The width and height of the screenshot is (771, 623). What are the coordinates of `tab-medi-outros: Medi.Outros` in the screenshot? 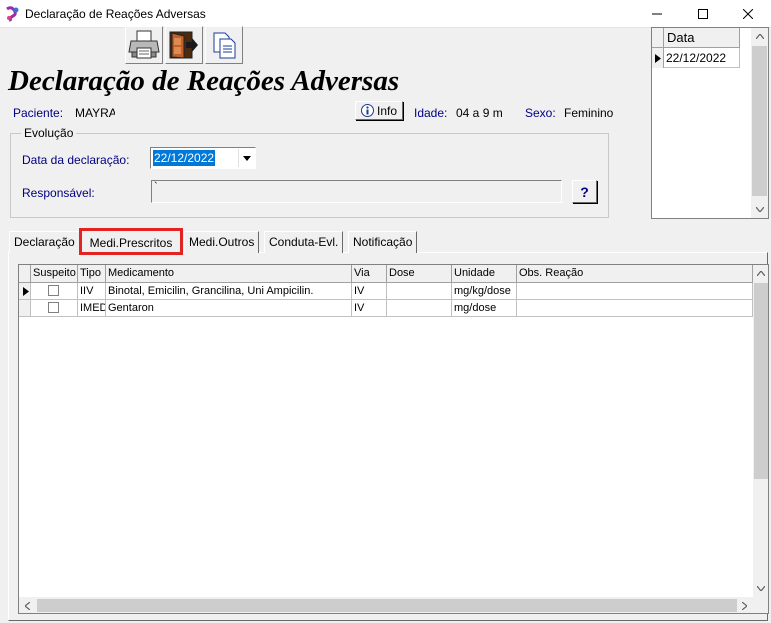 It's located at (222, 242).